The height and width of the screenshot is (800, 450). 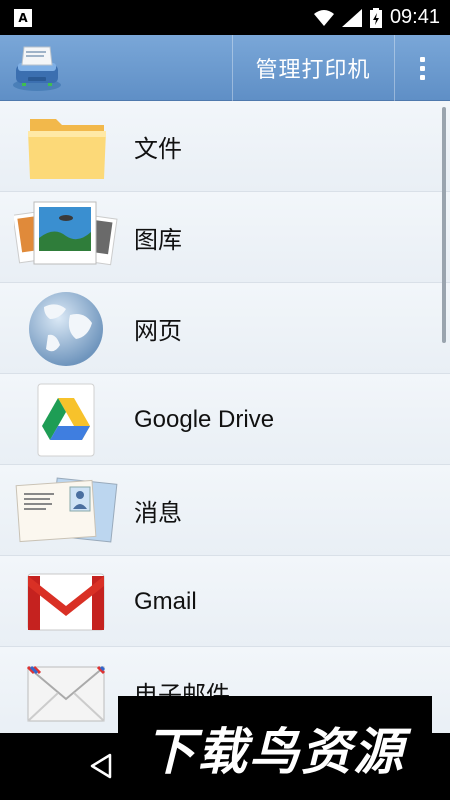 I want to click on watermark: 下载鸟资源, so click(x=275, y=748).